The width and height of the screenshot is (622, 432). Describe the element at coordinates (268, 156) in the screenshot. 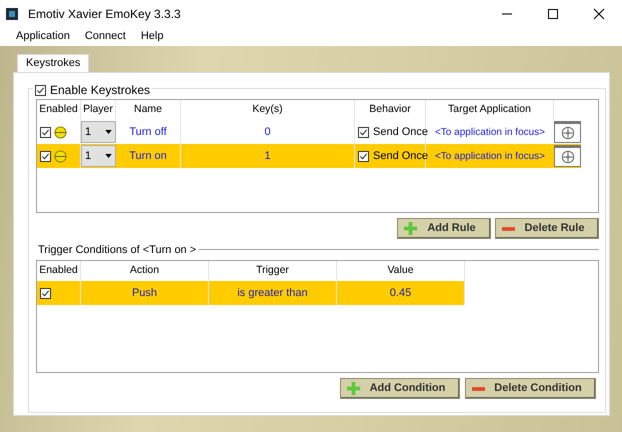

I see `table-cell: 1` at that location.